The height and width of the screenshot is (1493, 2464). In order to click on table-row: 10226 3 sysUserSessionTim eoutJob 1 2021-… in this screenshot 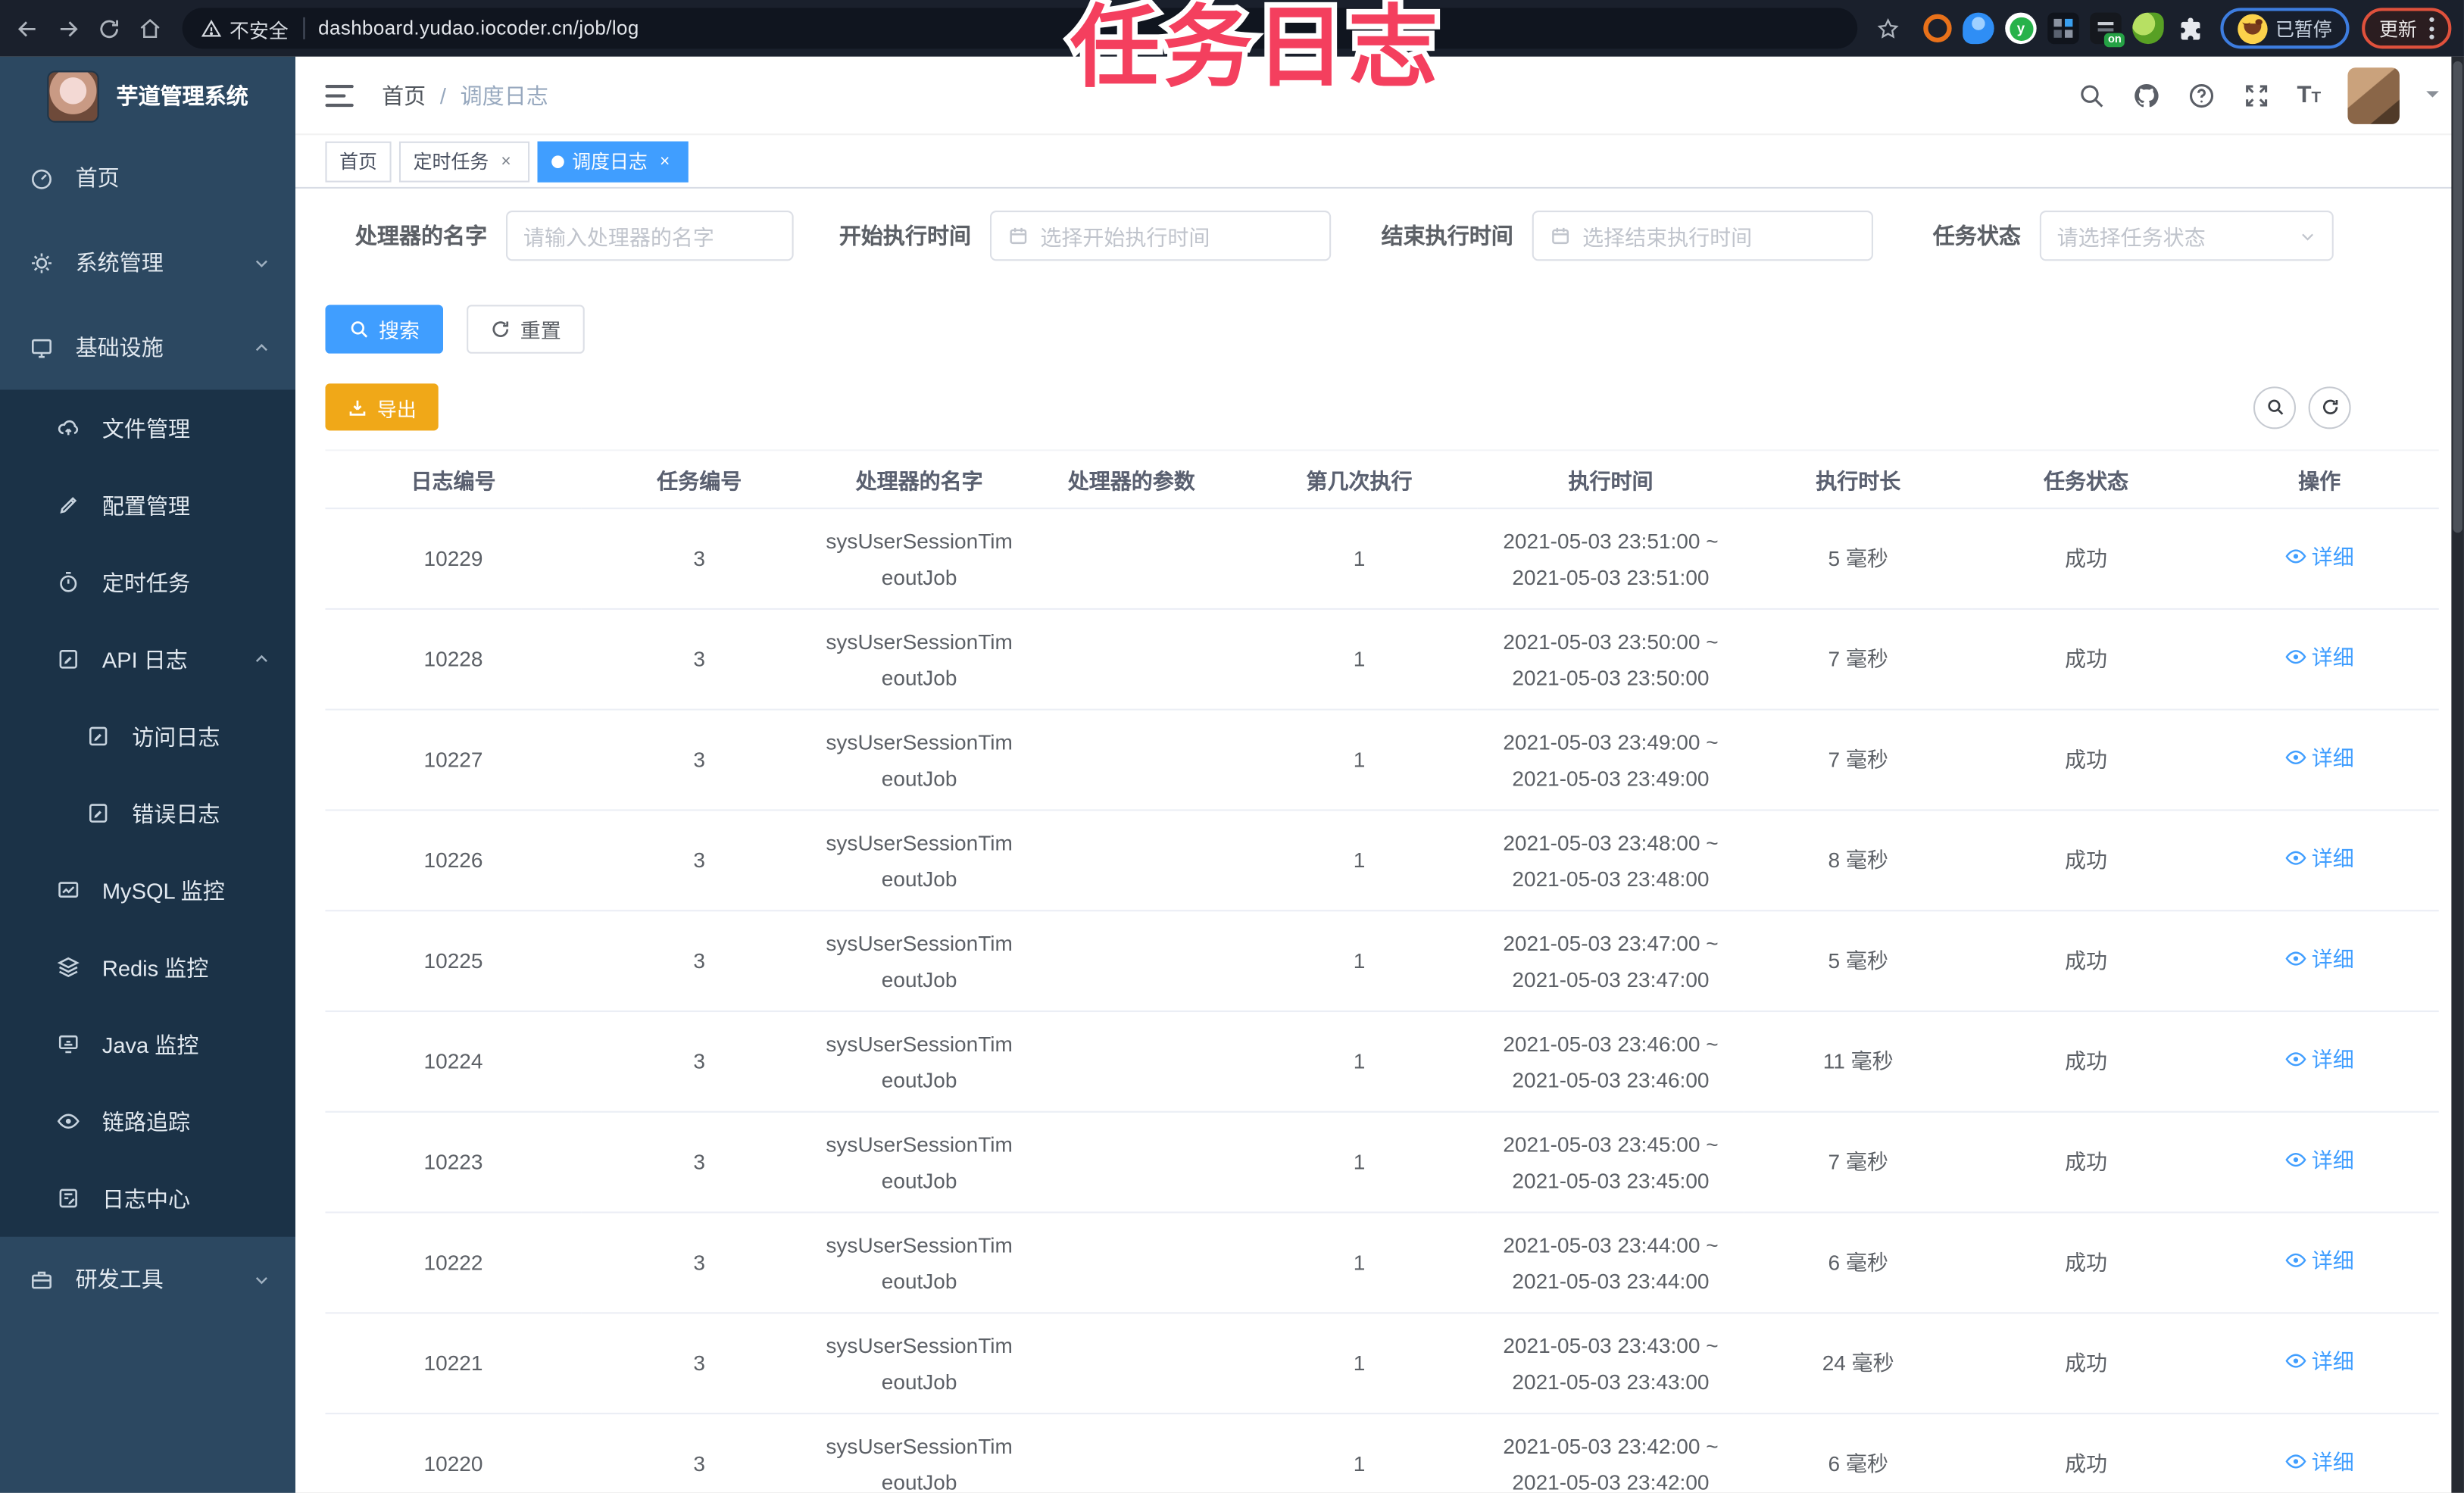, I will do `click(1382, 861)`.